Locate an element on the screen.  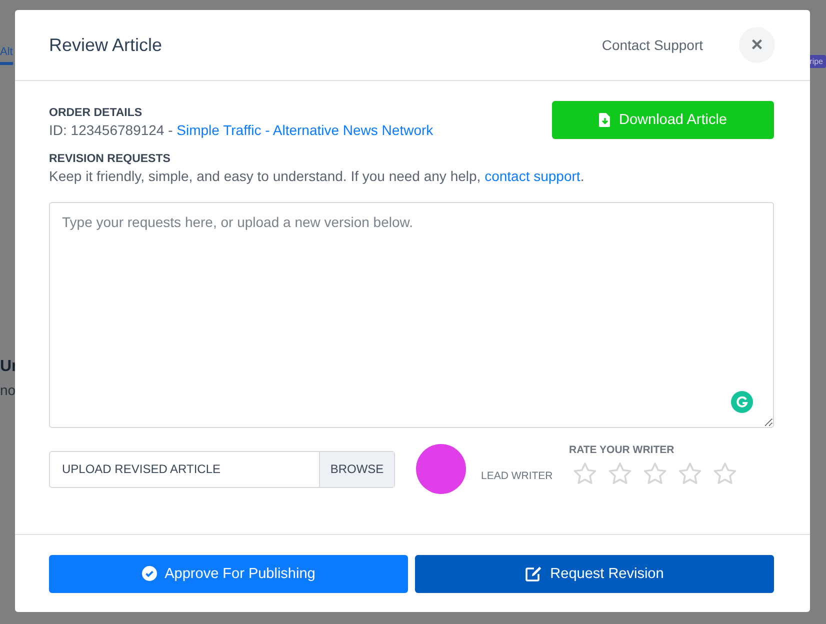
section-label: ORDER DETAILS is located at coordinates (96, 113).